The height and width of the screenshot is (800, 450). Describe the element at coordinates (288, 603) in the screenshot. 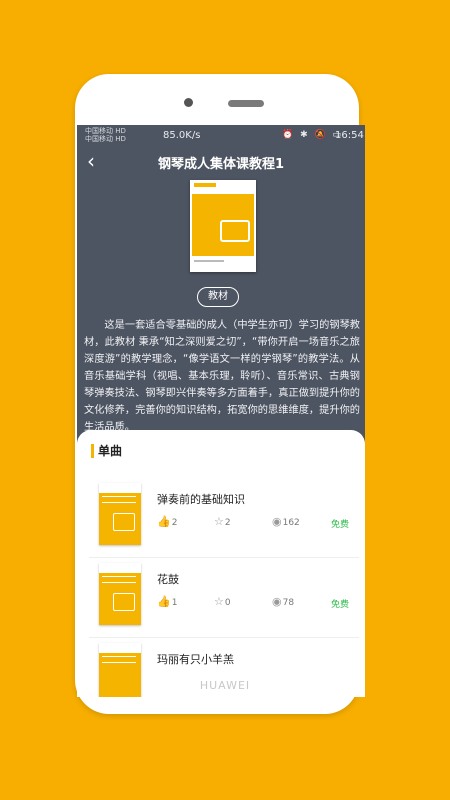

I see `view-value: 78` at that location.